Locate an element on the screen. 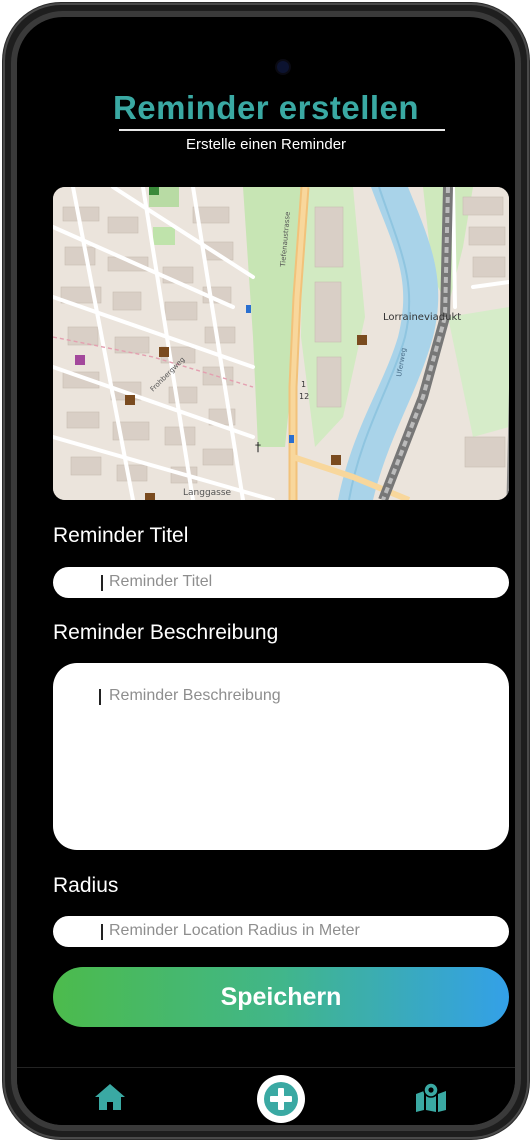  nav-home is located at coordinates (110, 1099).